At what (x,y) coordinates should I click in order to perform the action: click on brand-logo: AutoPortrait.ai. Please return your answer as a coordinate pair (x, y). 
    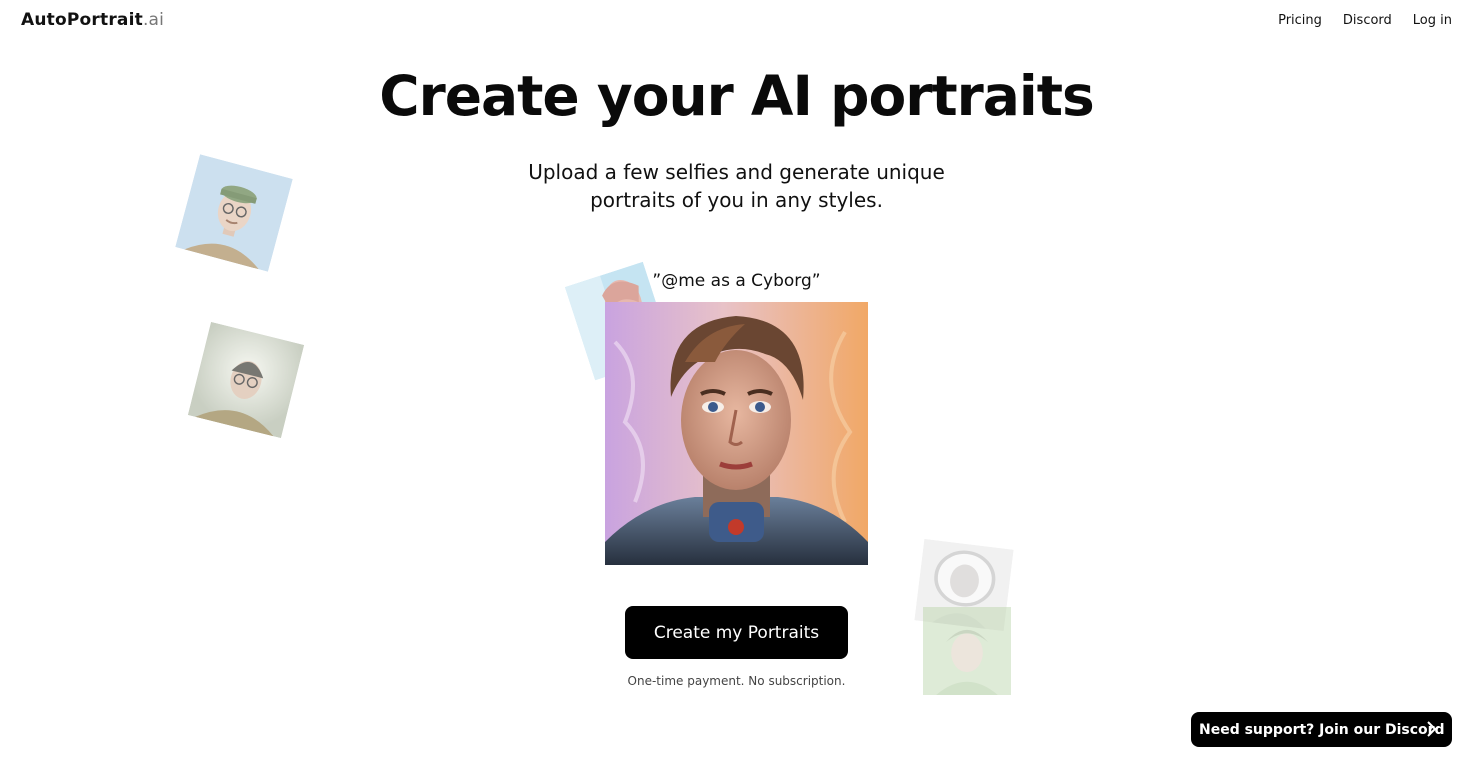
    Looking at the image, I should click on (92, 20).